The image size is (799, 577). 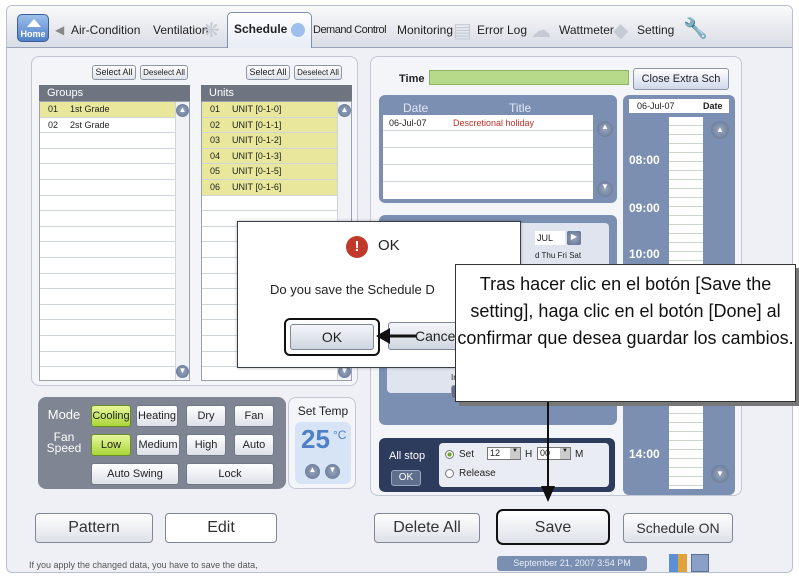 What do you see at coordinates (94, 528) in the screenshot?
I see `pattern-button: Pattern` at bounding box center [94, 528].